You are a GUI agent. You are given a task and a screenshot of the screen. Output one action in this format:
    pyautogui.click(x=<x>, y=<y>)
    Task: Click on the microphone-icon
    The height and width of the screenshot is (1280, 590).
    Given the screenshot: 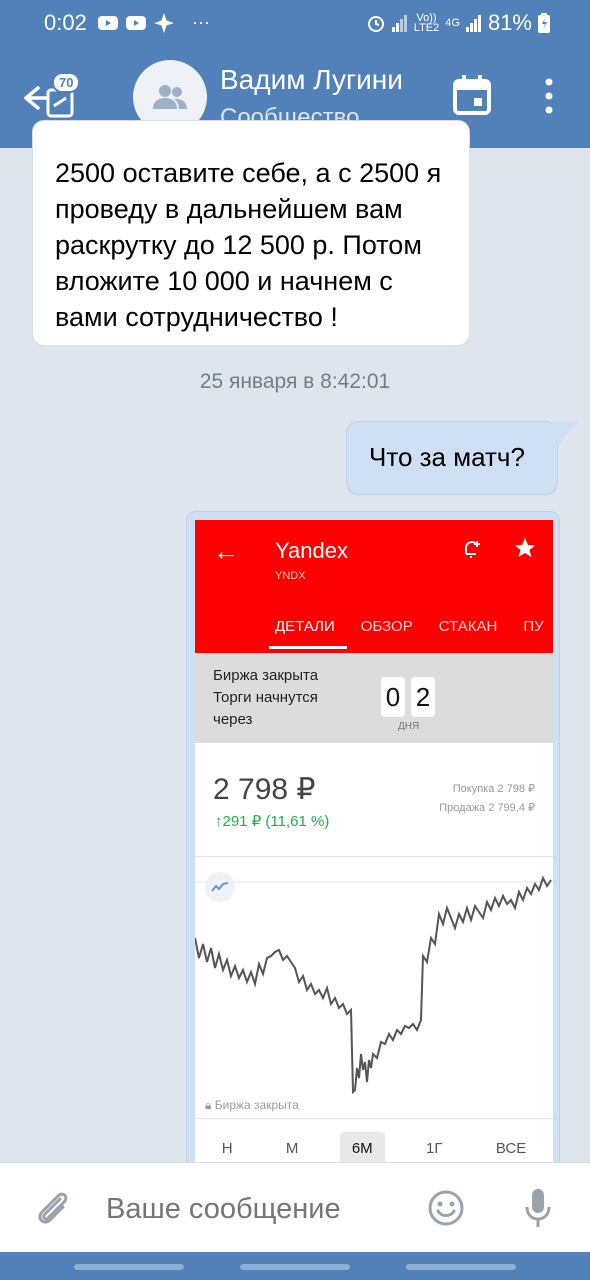 What is the action you would take?
    pyautogui.click(x=538, y=1208)
    